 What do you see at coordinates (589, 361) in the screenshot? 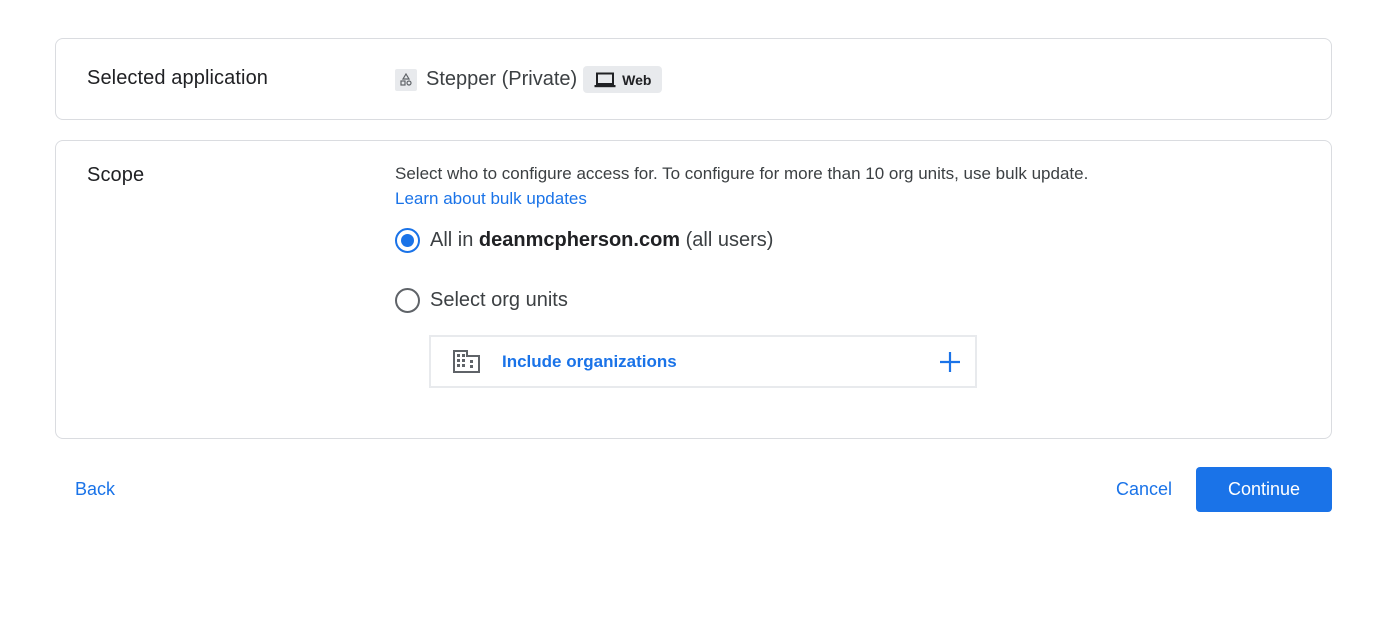
I see `include-organizations-label: Include organizations` at bounding box center [589, 361].